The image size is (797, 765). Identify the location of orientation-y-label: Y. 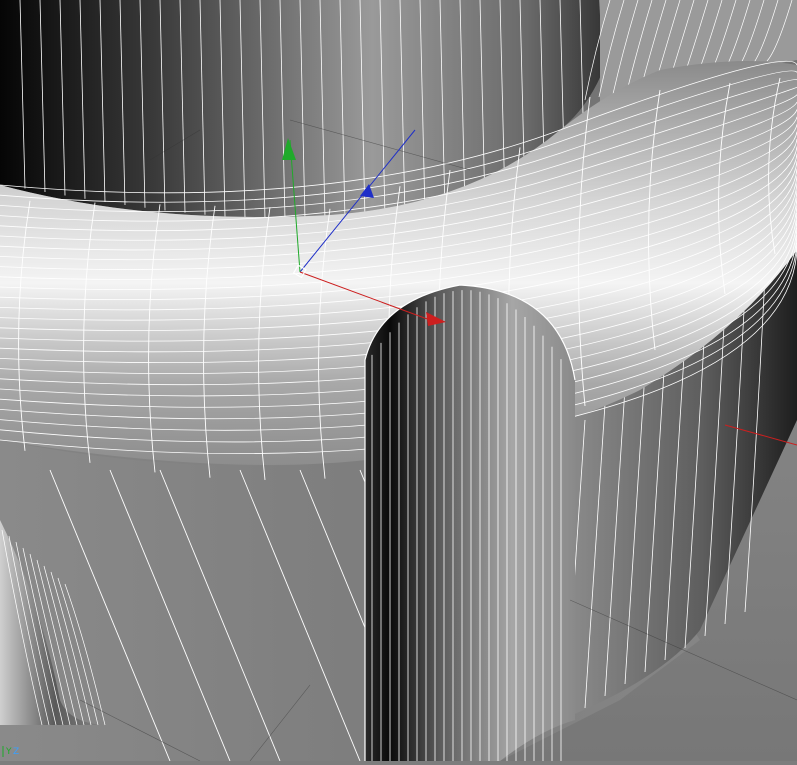
(8, 752).